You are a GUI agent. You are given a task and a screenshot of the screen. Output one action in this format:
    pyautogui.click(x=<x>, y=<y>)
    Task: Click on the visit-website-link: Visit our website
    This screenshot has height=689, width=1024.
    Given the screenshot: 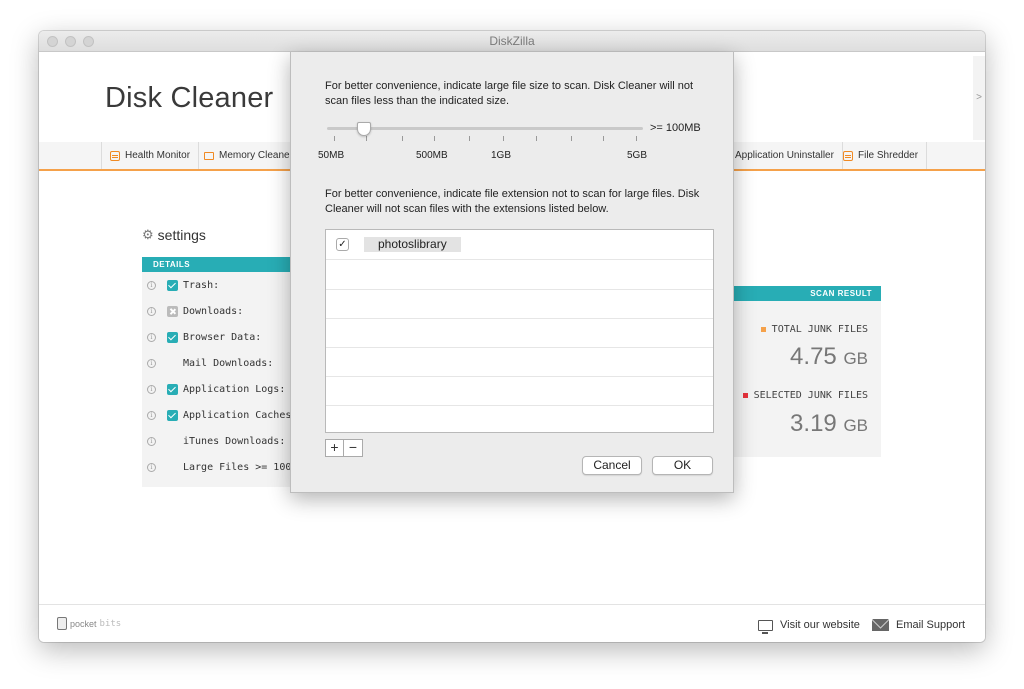 What is the action you would take?
    pyautogui.click(x=809, y=626)
    